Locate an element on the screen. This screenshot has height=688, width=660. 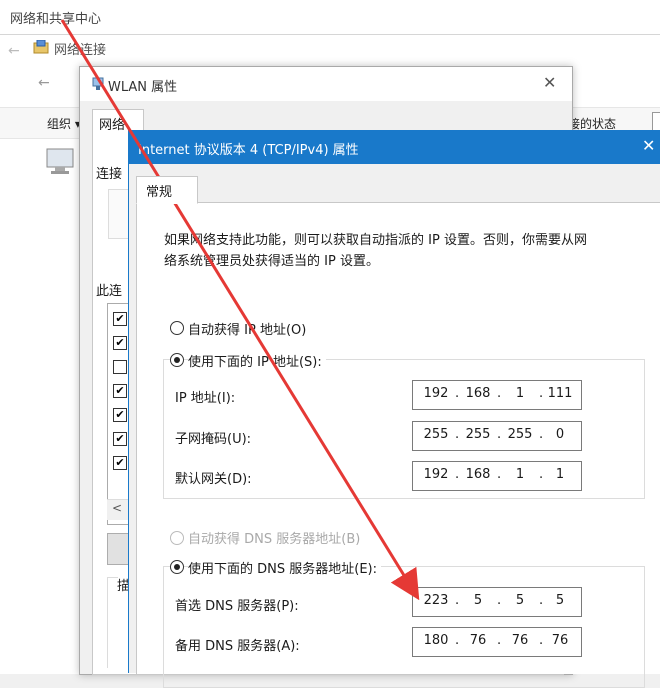
default-gateway-field: 192 . 168 . 1 . 1 is located at coordinates (497, 476).